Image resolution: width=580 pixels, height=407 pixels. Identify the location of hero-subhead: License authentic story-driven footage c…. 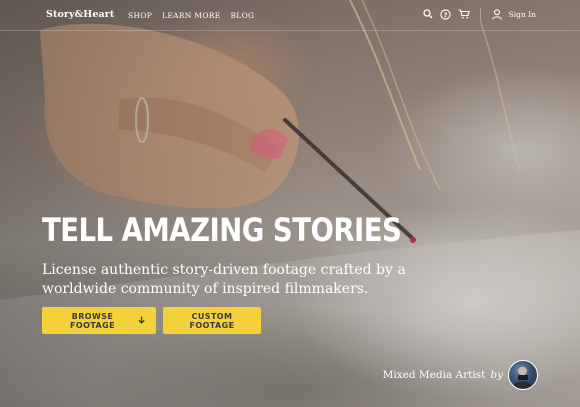
(224, 279).